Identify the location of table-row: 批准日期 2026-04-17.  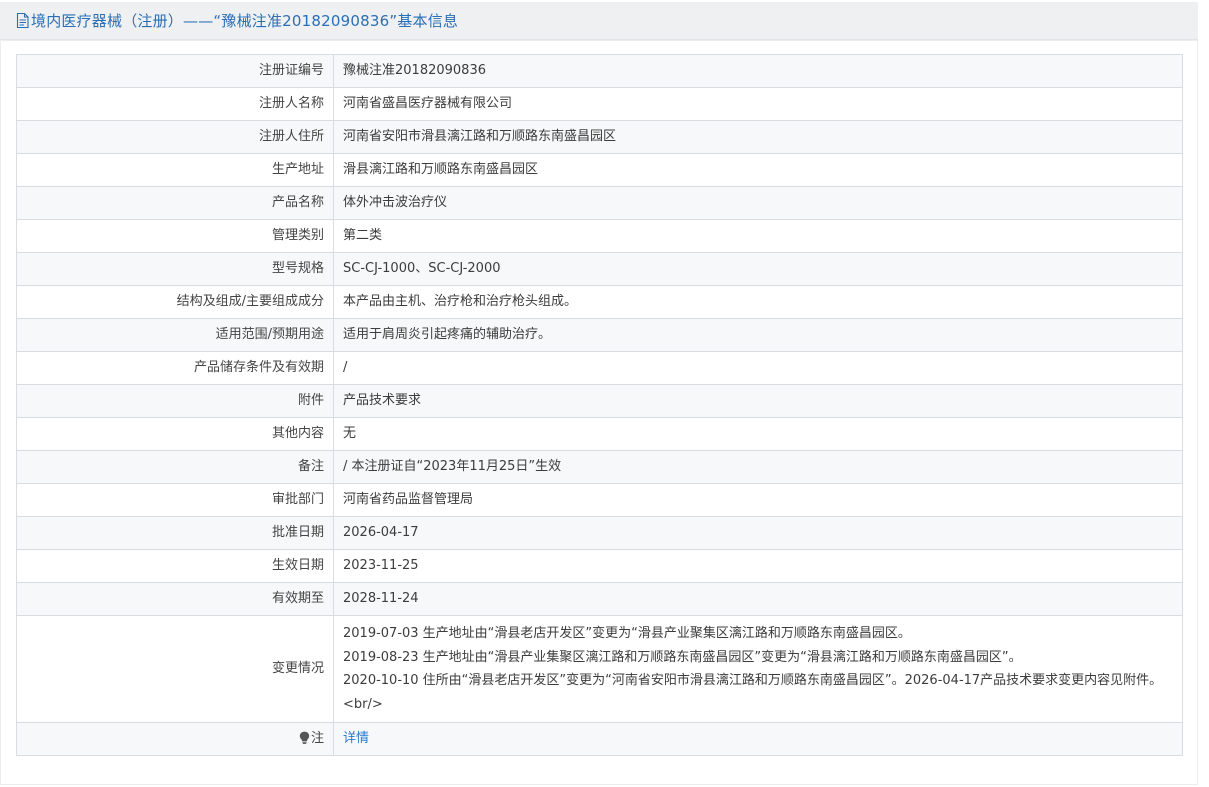
(599, 533).